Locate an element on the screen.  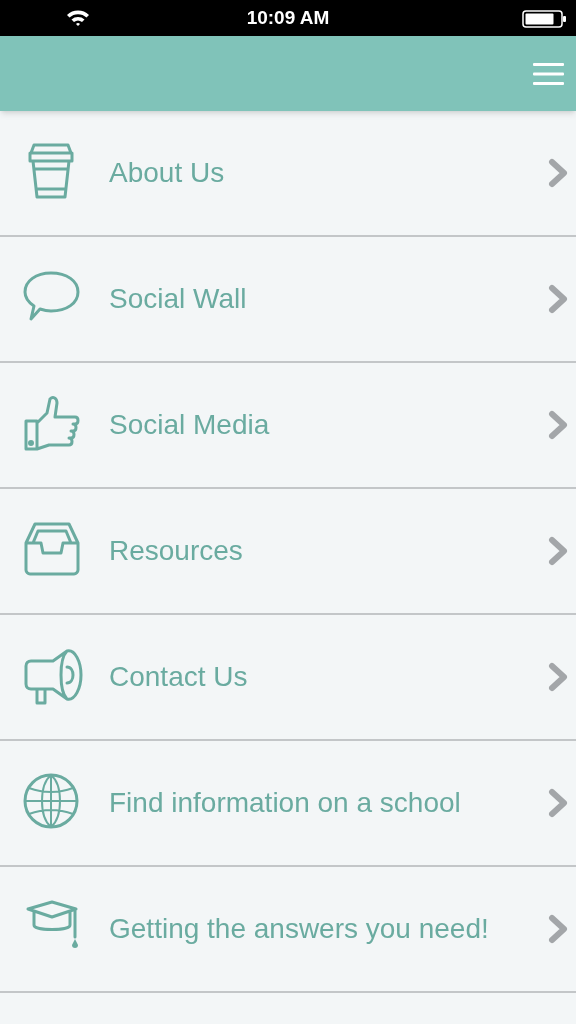
menu-icon is located at coordinates (548, 73).